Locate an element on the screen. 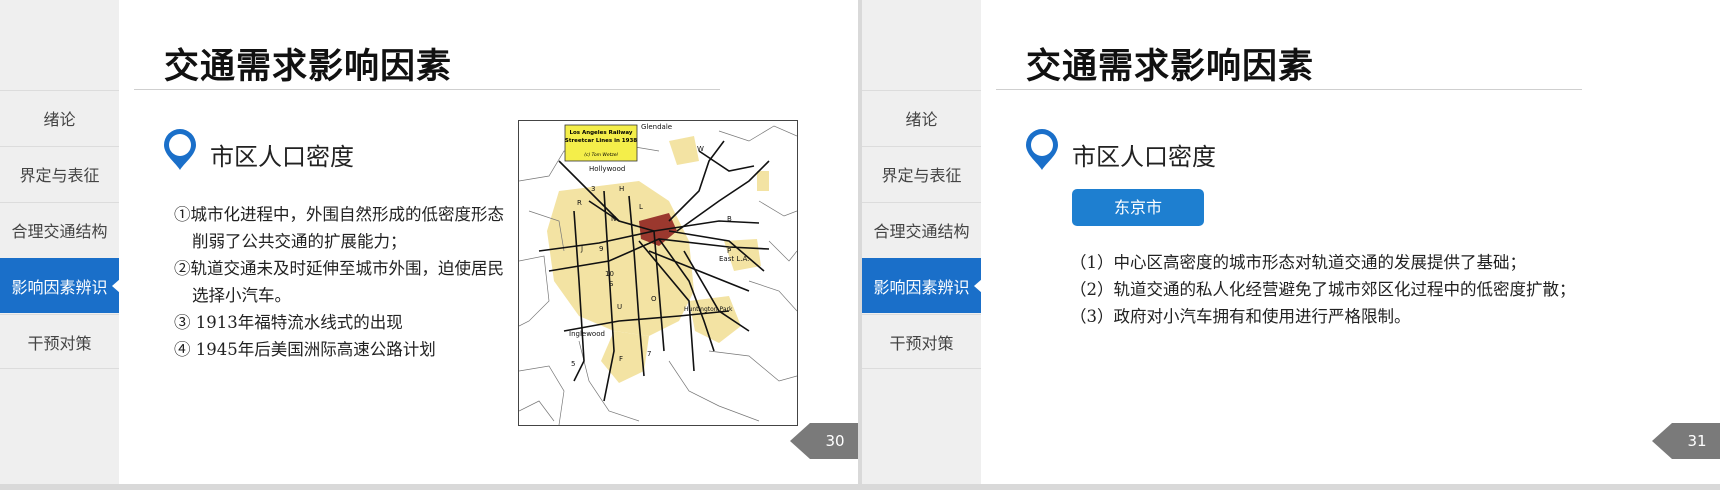  map-title: Los Angeles Railway is located at coordinates (600, 133).